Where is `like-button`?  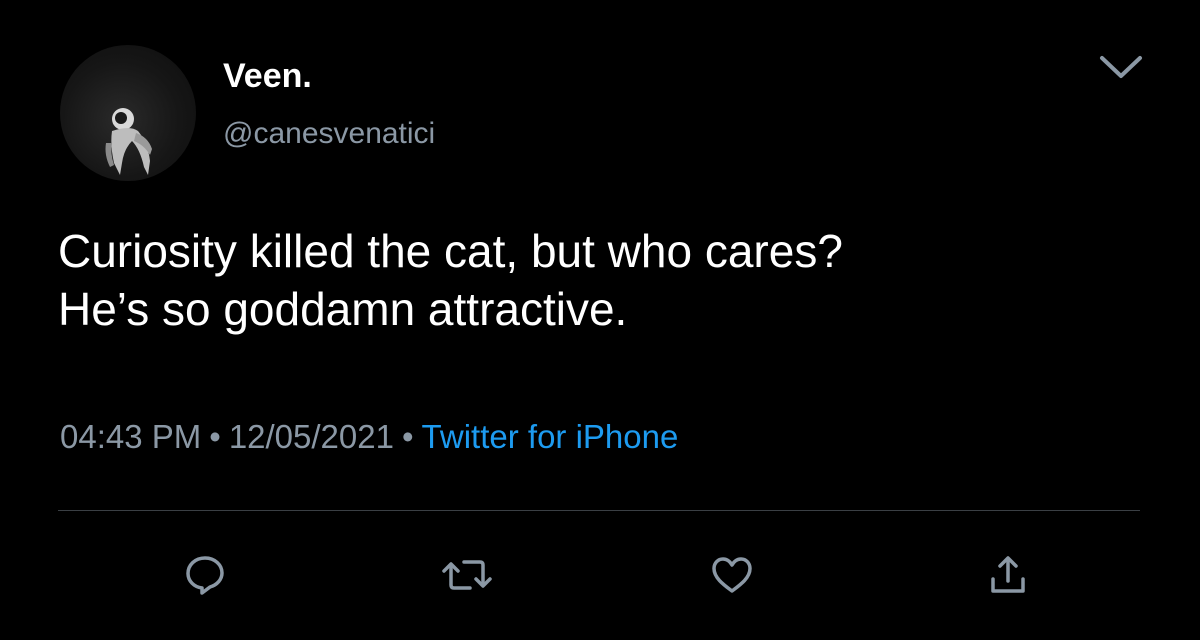
like-button is located at coordinates (732, 575).